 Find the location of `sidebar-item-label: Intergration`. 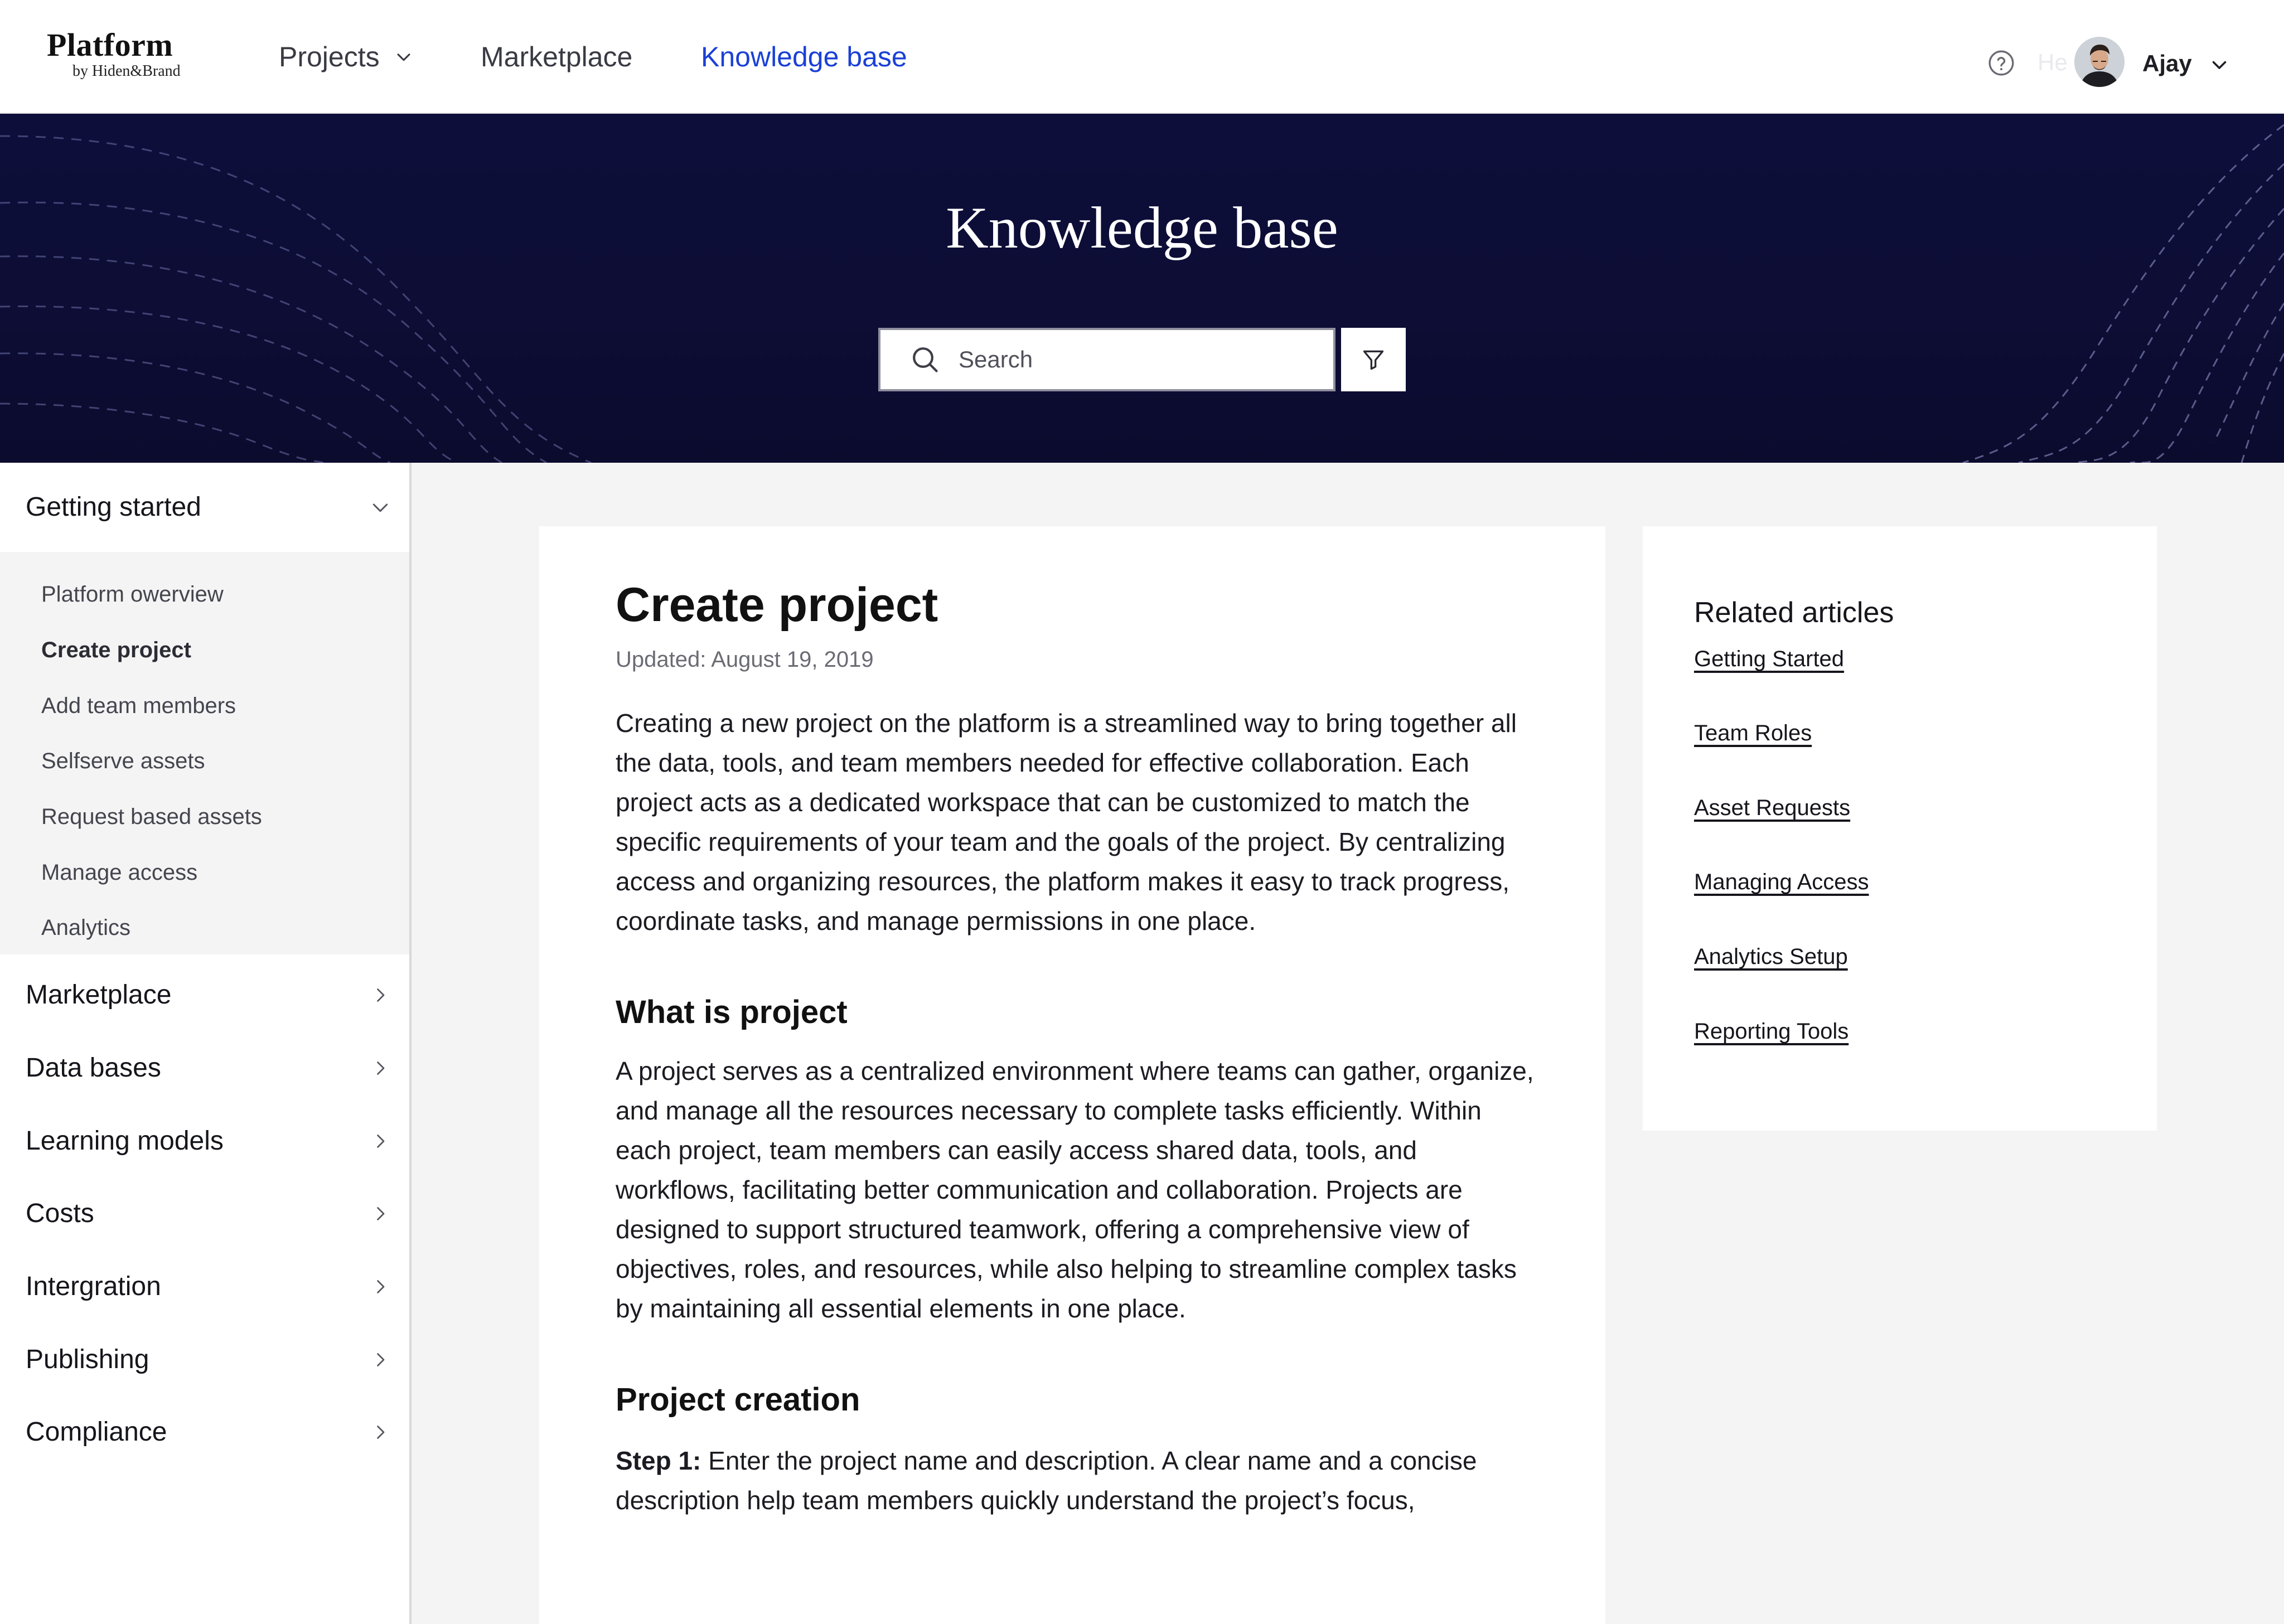

sidebar-item-label: Intergration is located at coordinates (93, 1287).